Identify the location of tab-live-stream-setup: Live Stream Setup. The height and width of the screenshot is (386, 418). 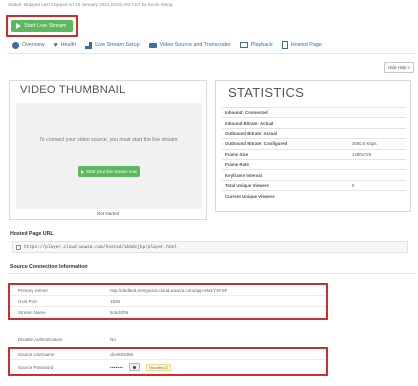
(112, 45).